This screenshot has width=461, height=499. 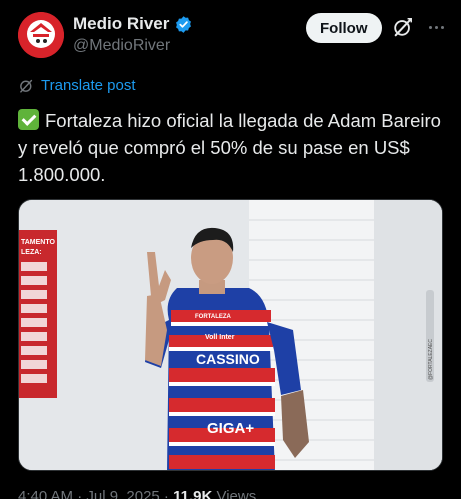 I want to click on grok-icon, so click(x=403, y=27).